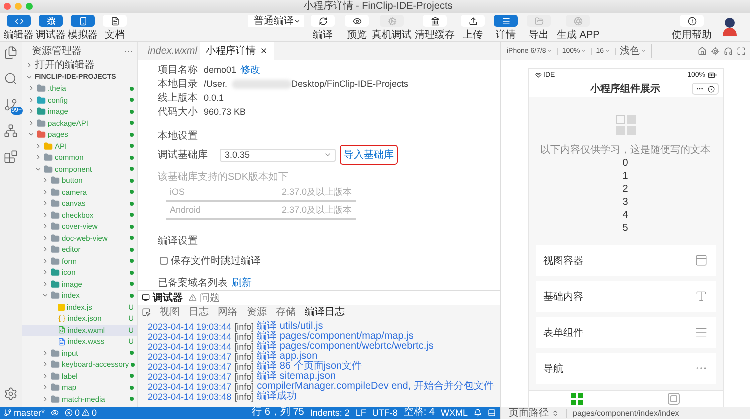 This screenshot has height=419, width=750. Describe the element at coordinates (626, 368) in the screenshot. I see `menu-card: 导航` at that location.